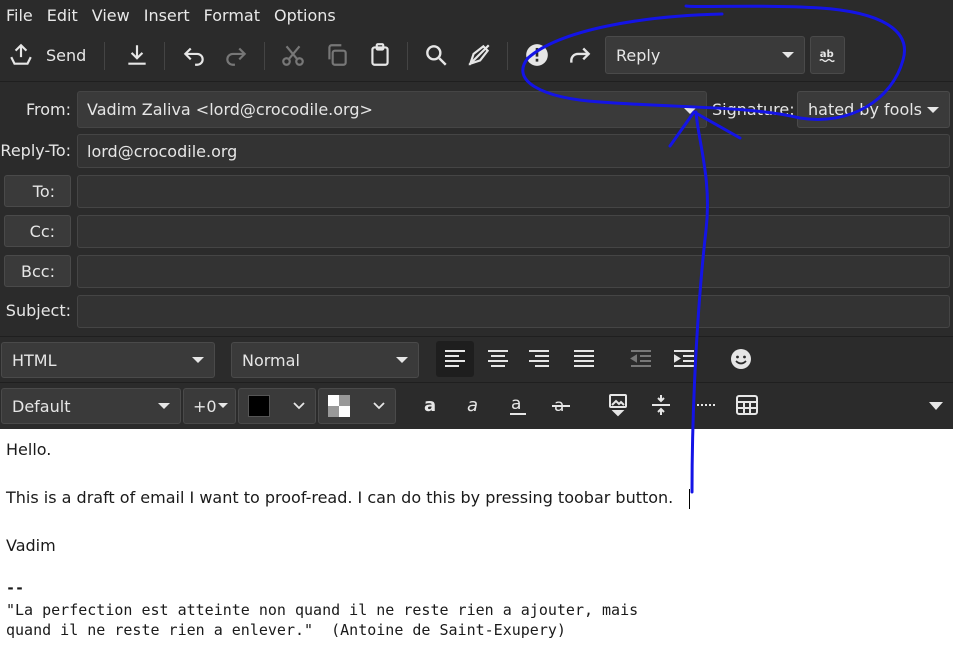 Image resolution: width=953 pixels, height=666 pixels. I want to click on font-size-value: +0, so click(205, 406).